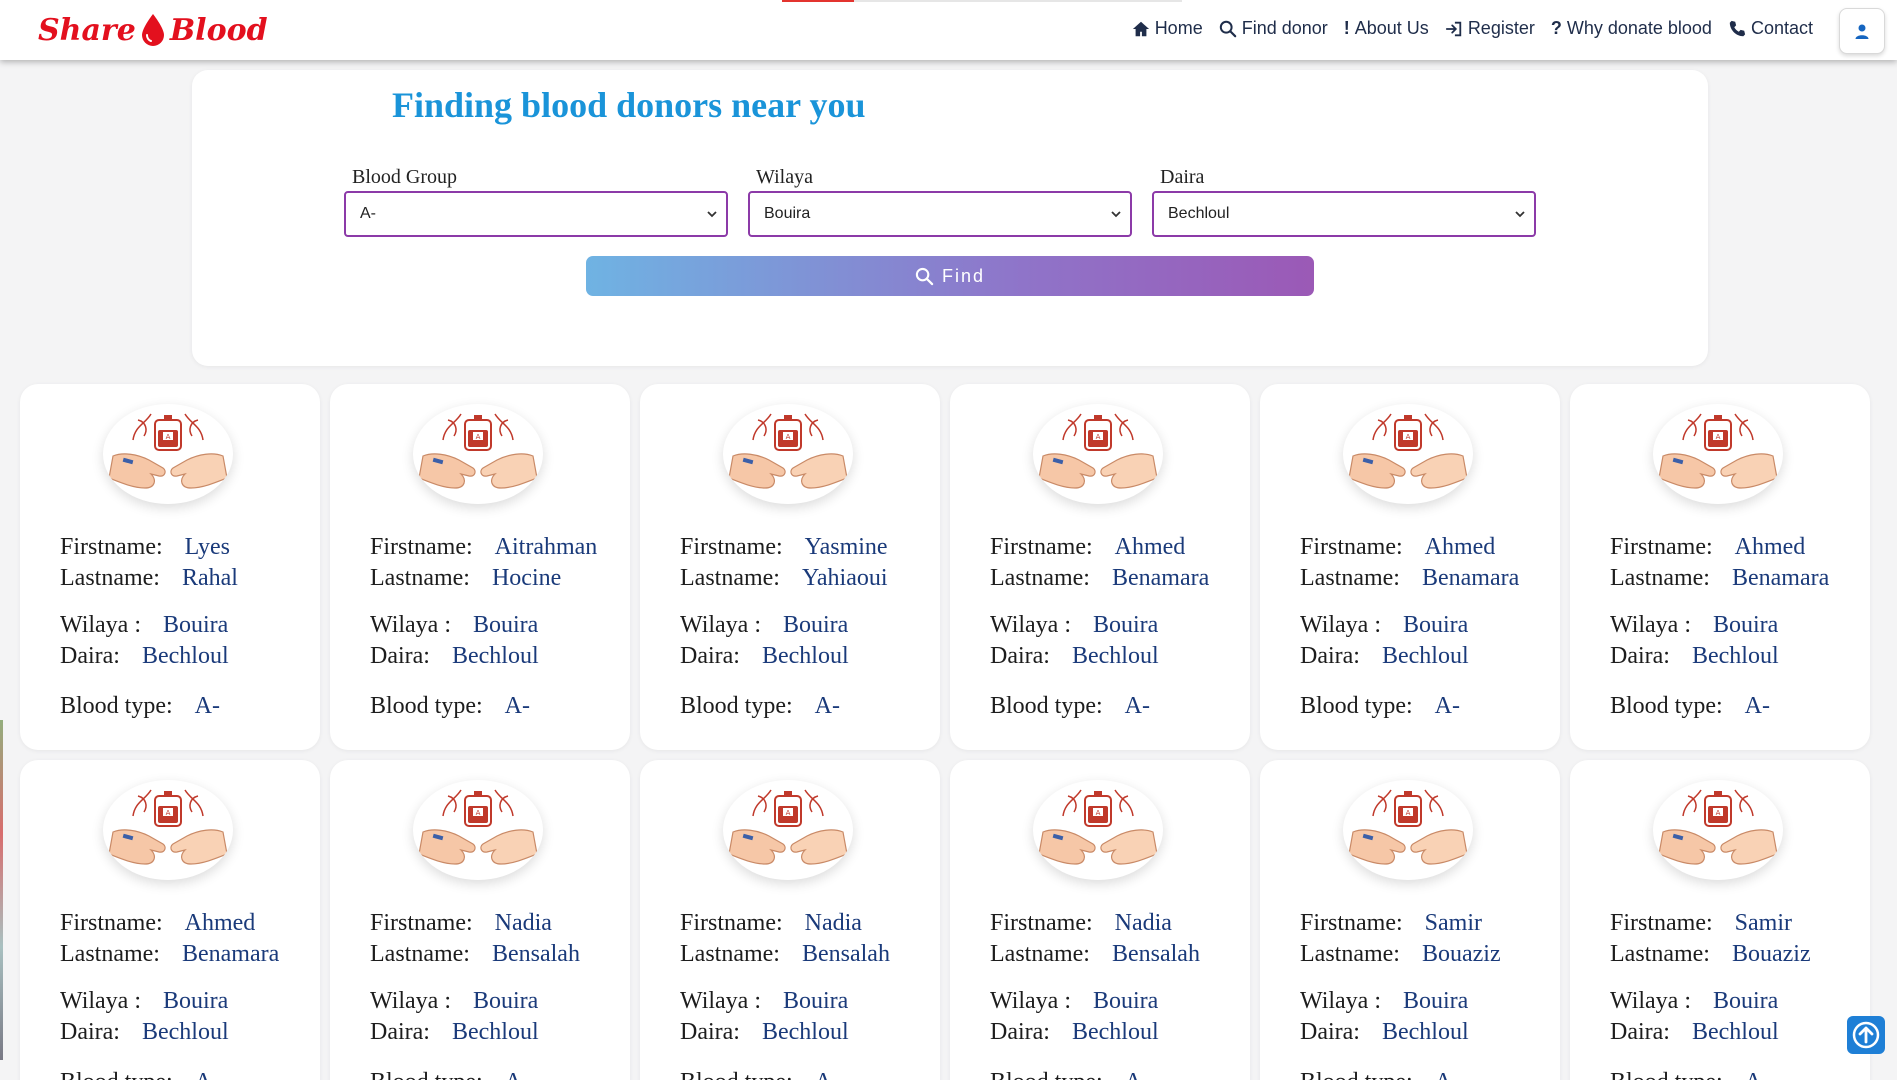 This screenshot has height=1080, width=1897. What do you see at coordinates (1116, 214) in the screenshot?
I see `chevron-down-icon` at bounding box center [1116, 214].